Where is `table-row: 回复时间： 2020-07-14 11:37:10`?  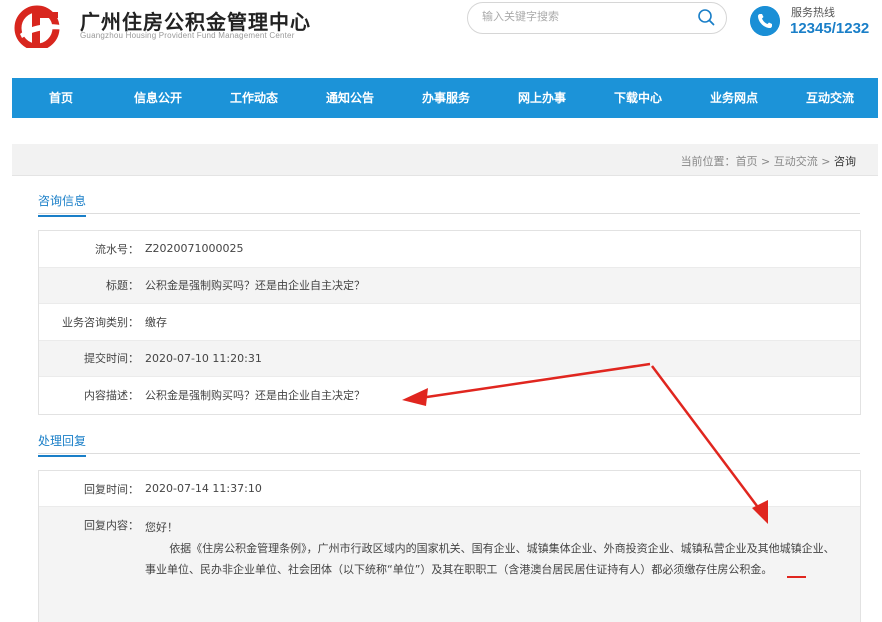 table-row: 回复时间： 2020-07-14 11:37:10 is located at coordinates (449, 489).